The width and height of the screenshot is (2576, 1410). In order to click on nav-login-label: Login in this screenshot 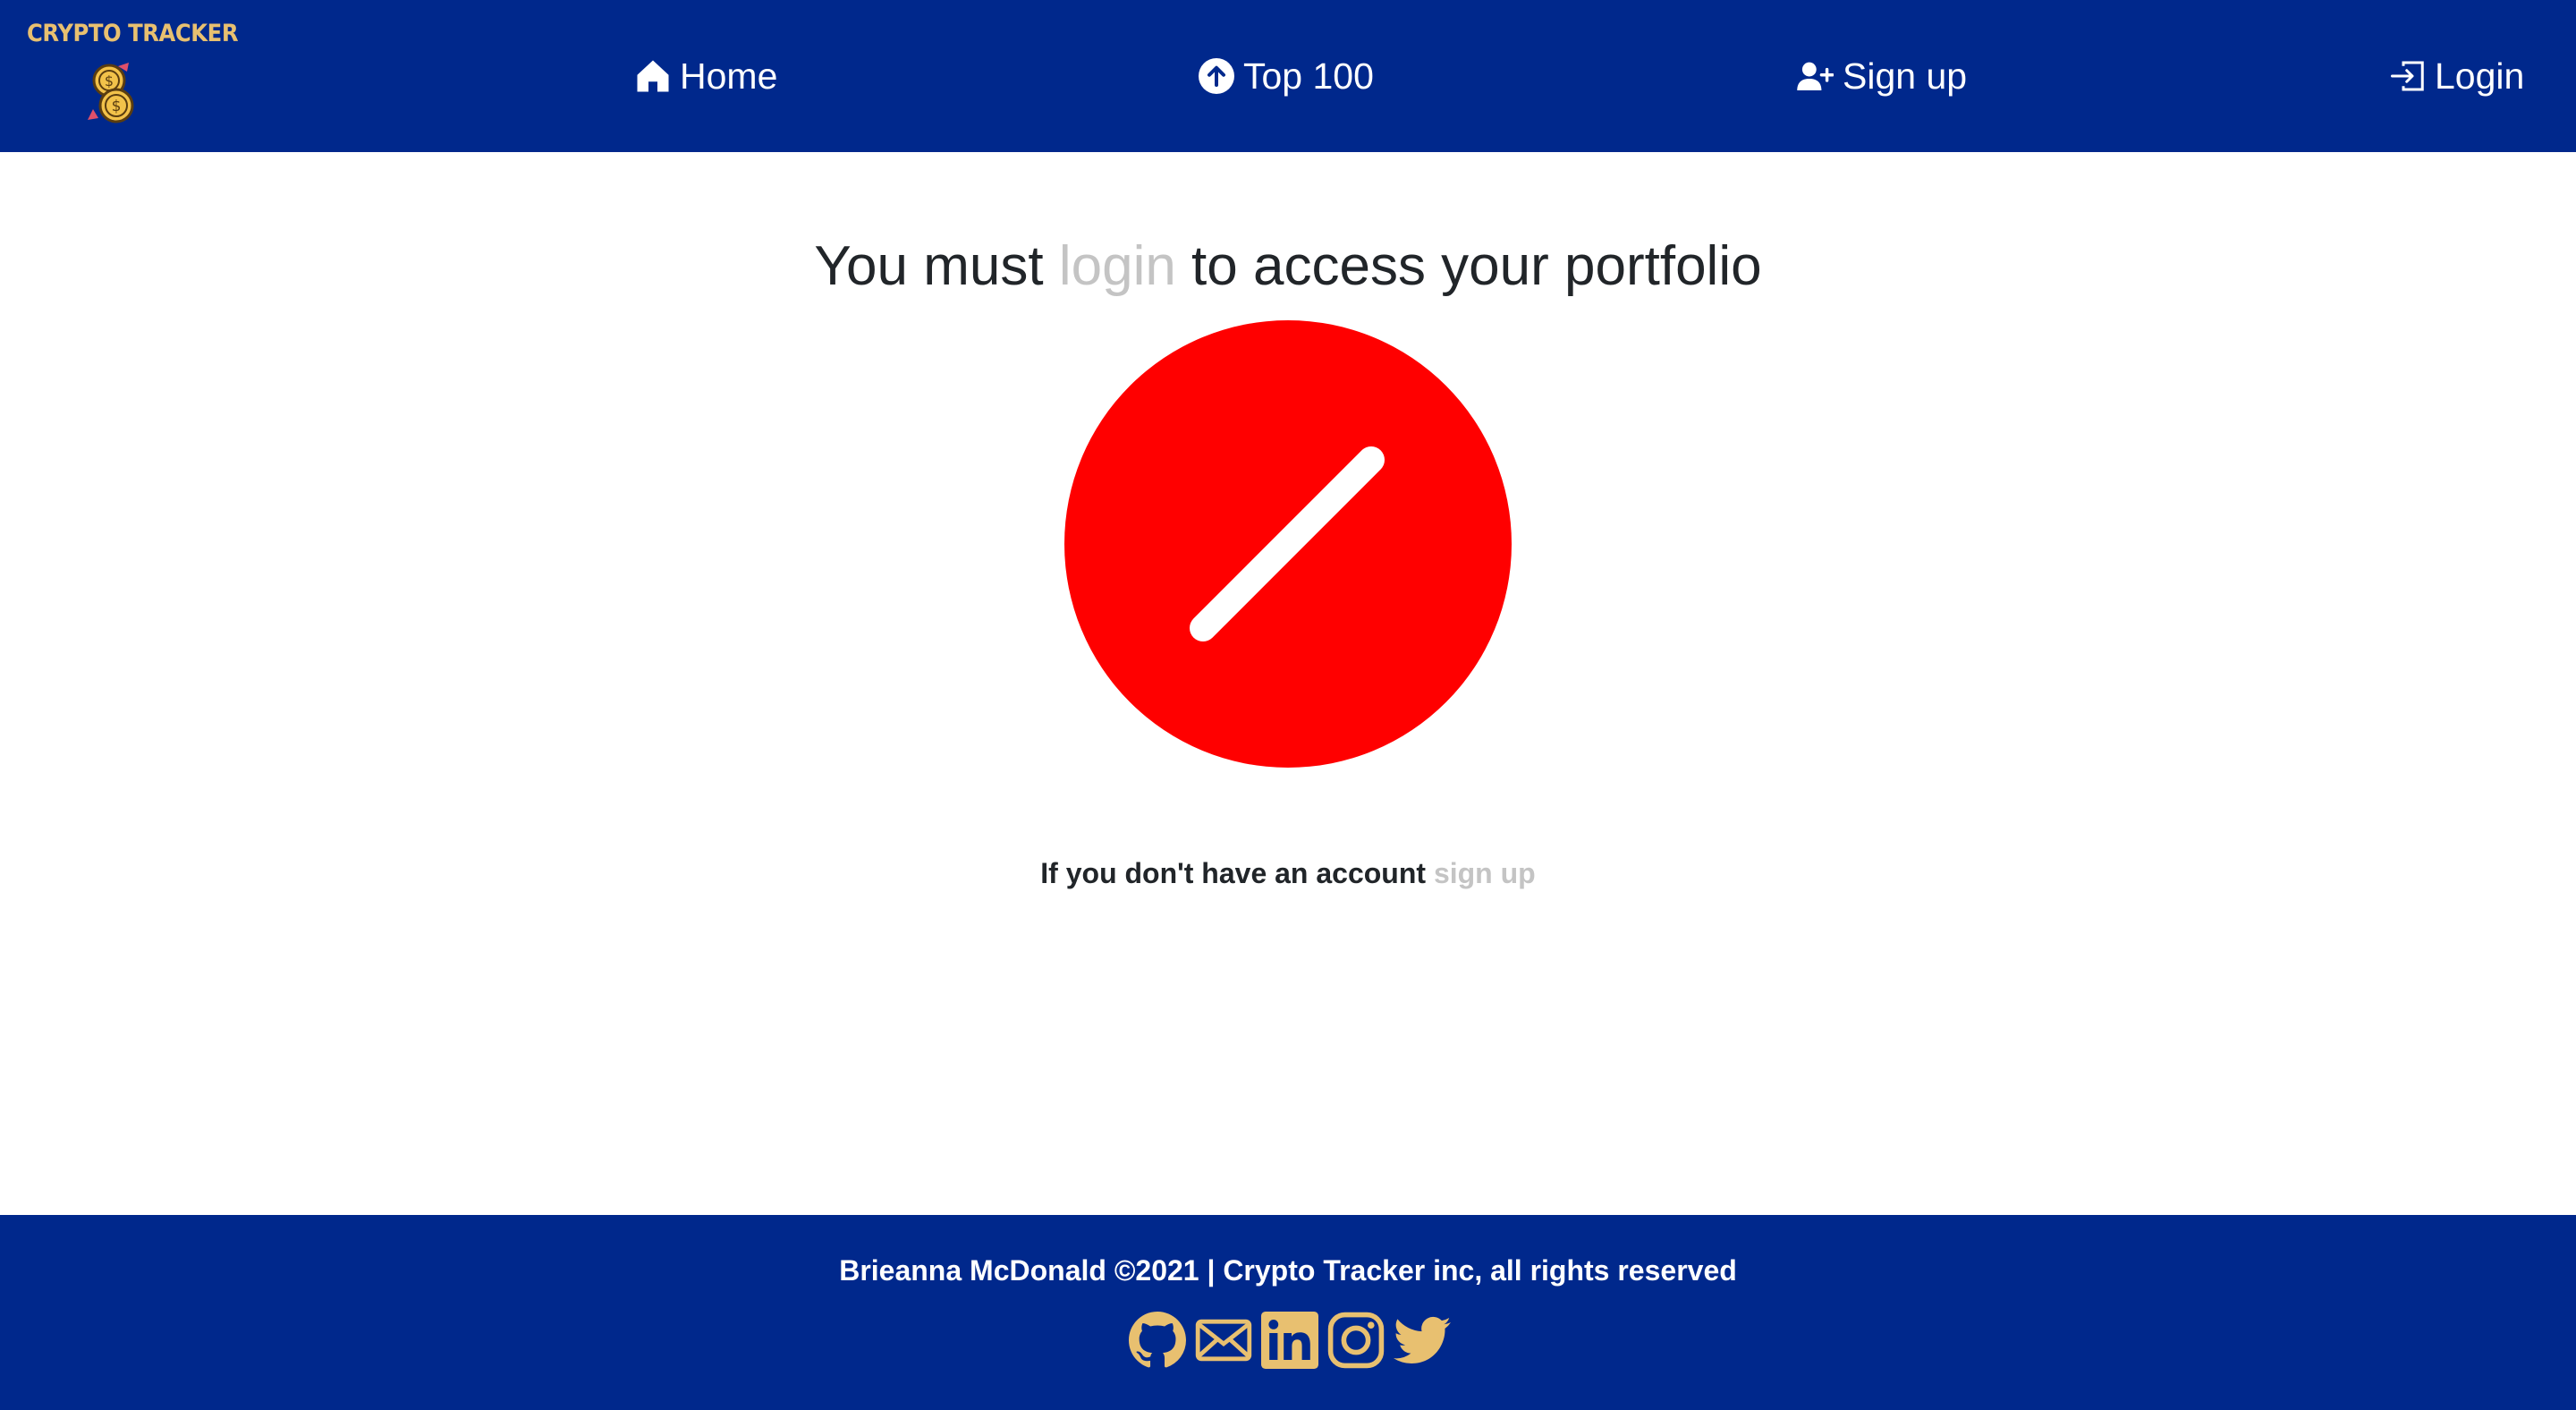, I will do `click(2480, 76)`.